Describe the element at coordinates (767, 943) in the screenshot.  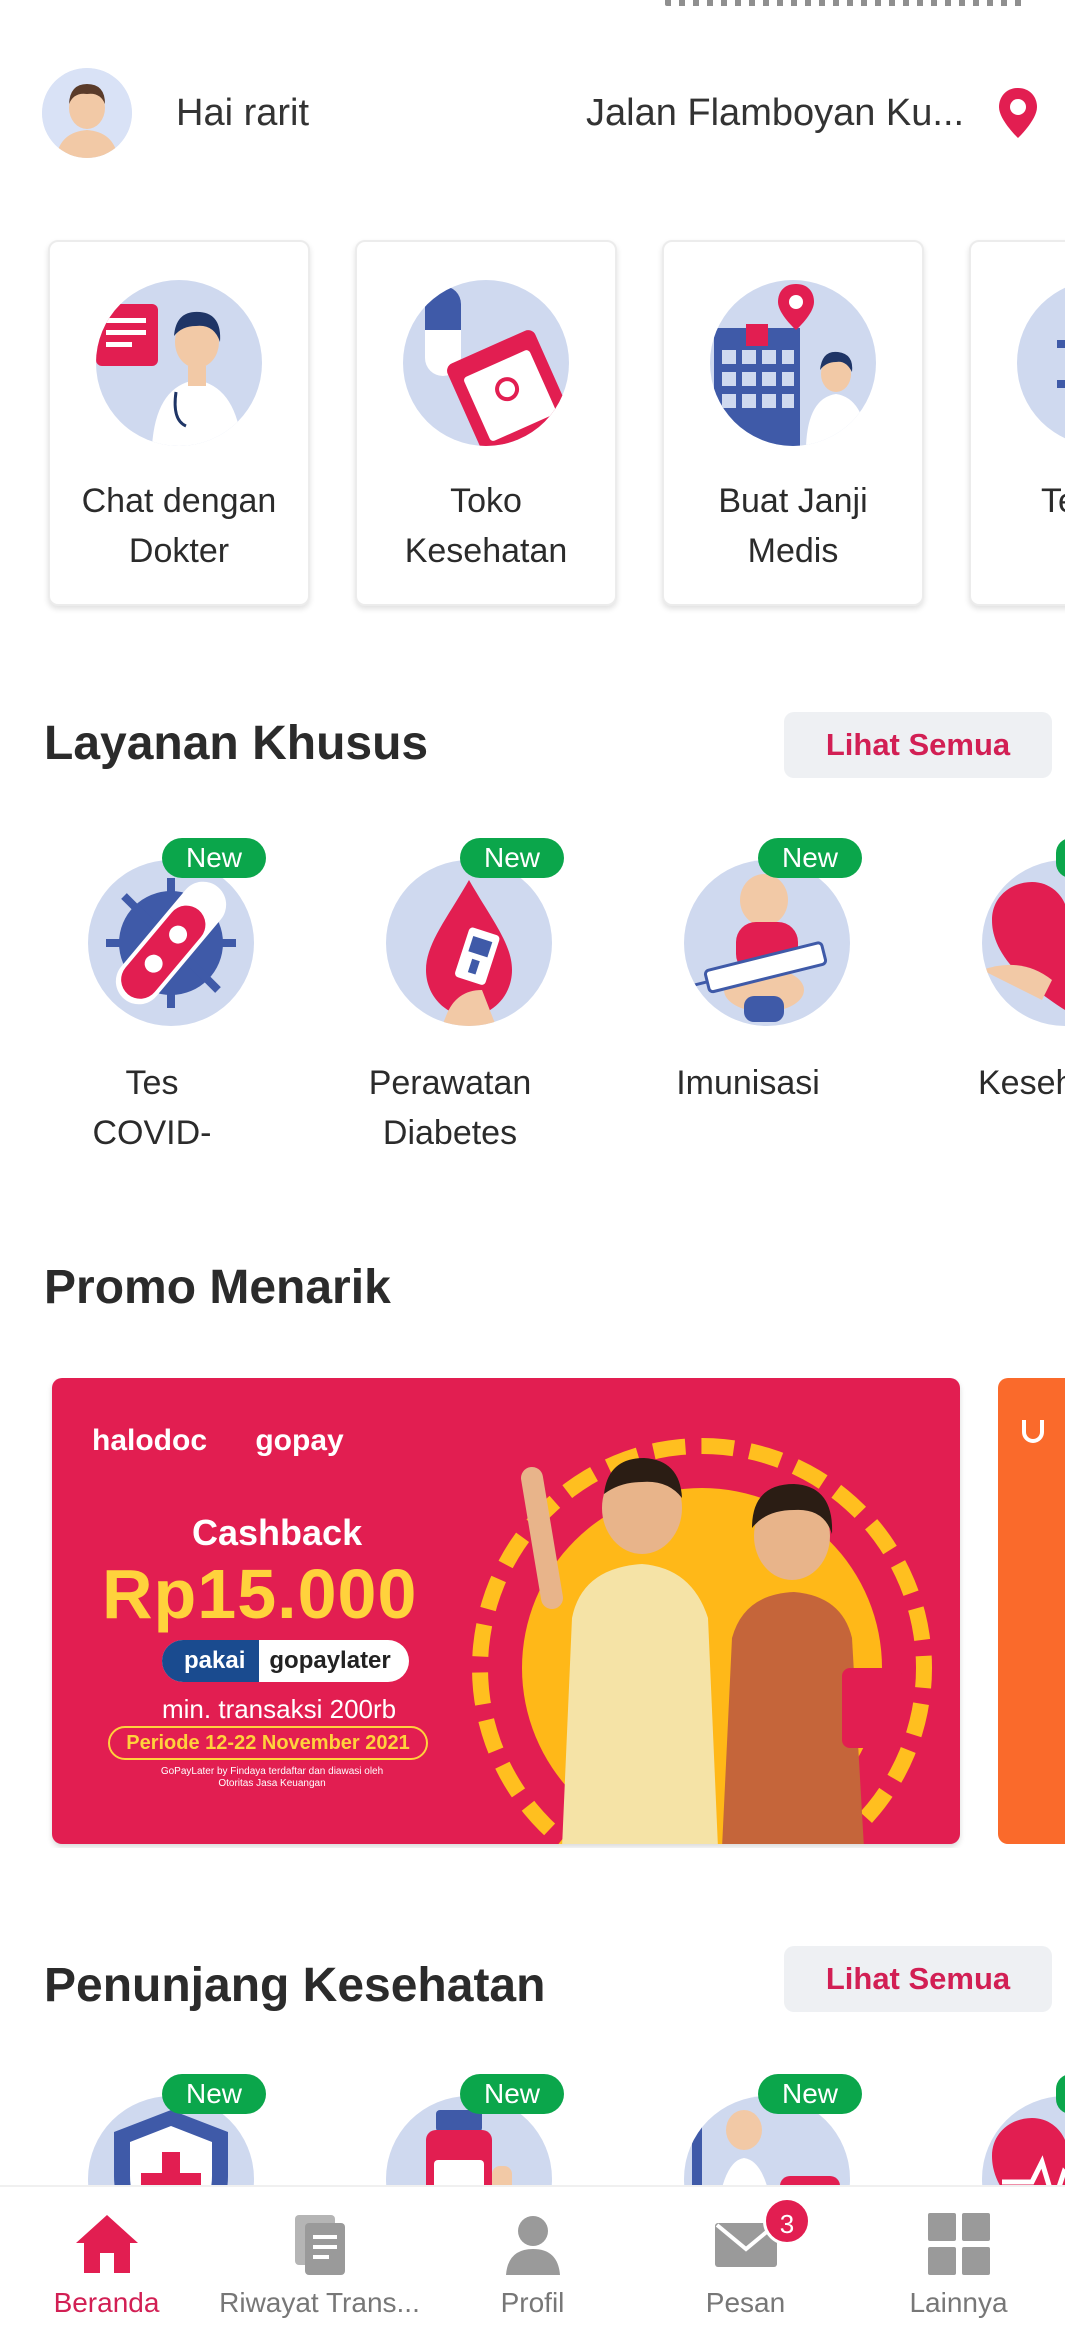
I see `immunization-icon` at that location.